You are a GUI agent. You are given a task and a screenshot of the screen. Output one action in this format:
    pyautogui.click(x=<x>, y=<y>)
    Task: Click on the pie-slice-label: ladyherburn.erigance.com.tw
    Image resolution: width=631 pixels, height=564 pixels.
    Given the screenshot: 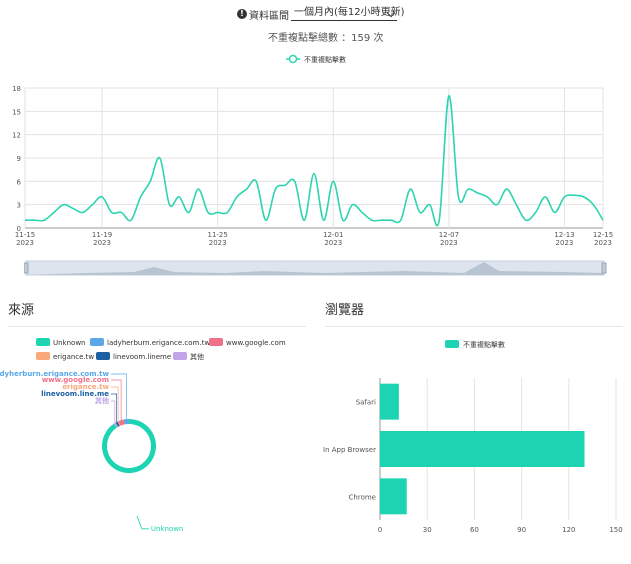 What is the action you would take?
    pyautogui.click(x=55, y=374)
    